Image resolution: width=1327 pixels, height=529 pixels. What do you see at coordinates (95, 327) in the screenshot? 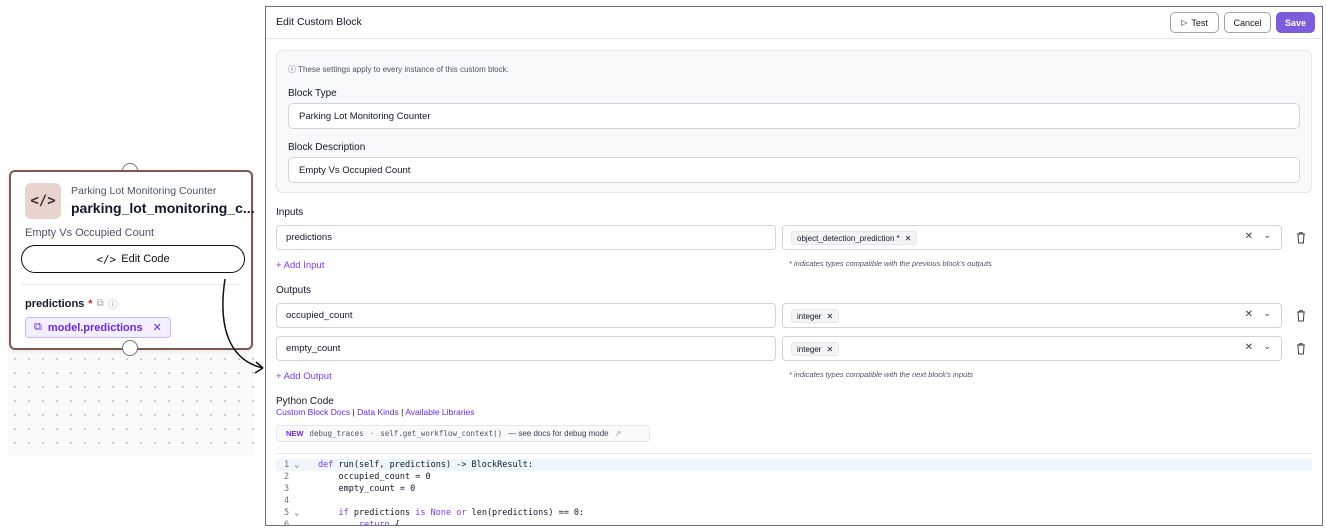
I see `binding-label: model.predictions` at bounding box center [95, 327].